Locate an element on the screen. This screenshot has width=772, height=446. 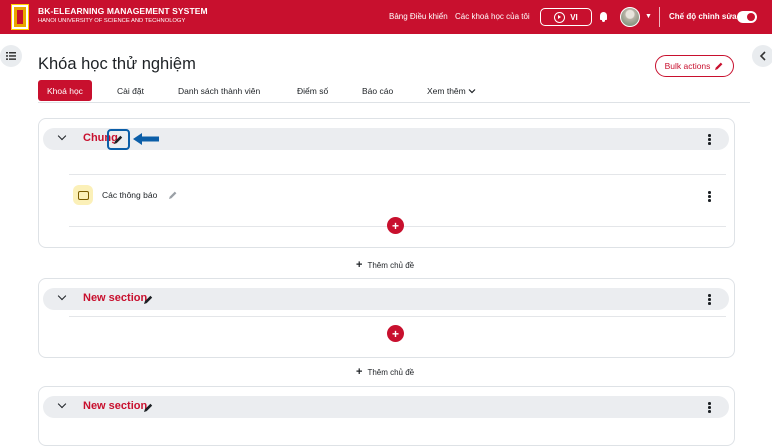
tab-more-label: Xem thêm is located at coordinates (446, 90).